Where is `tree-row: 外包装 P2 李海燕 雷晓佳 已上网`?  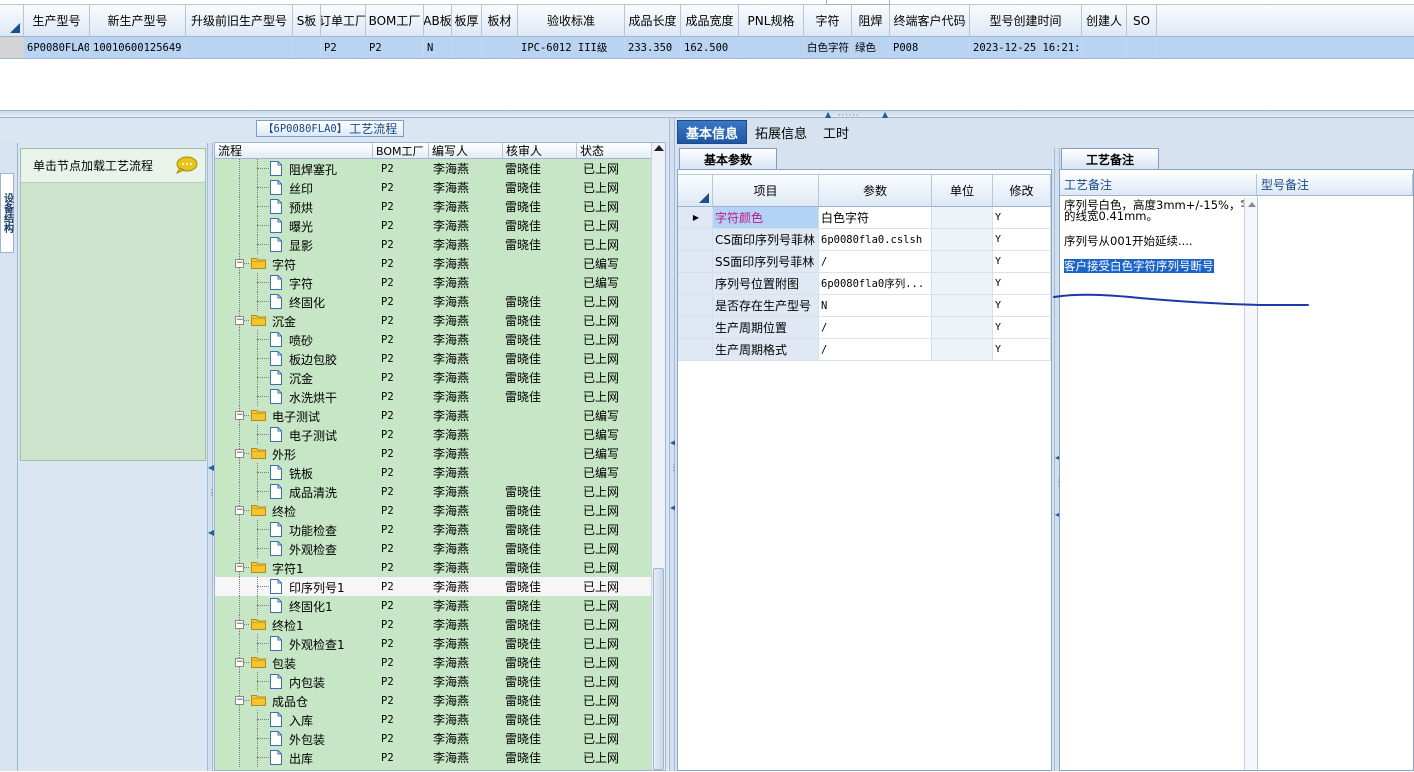
tree-row: 外包装 P2 李海燕 雷晓佳 已上网 is located at coordinates (433, 738).